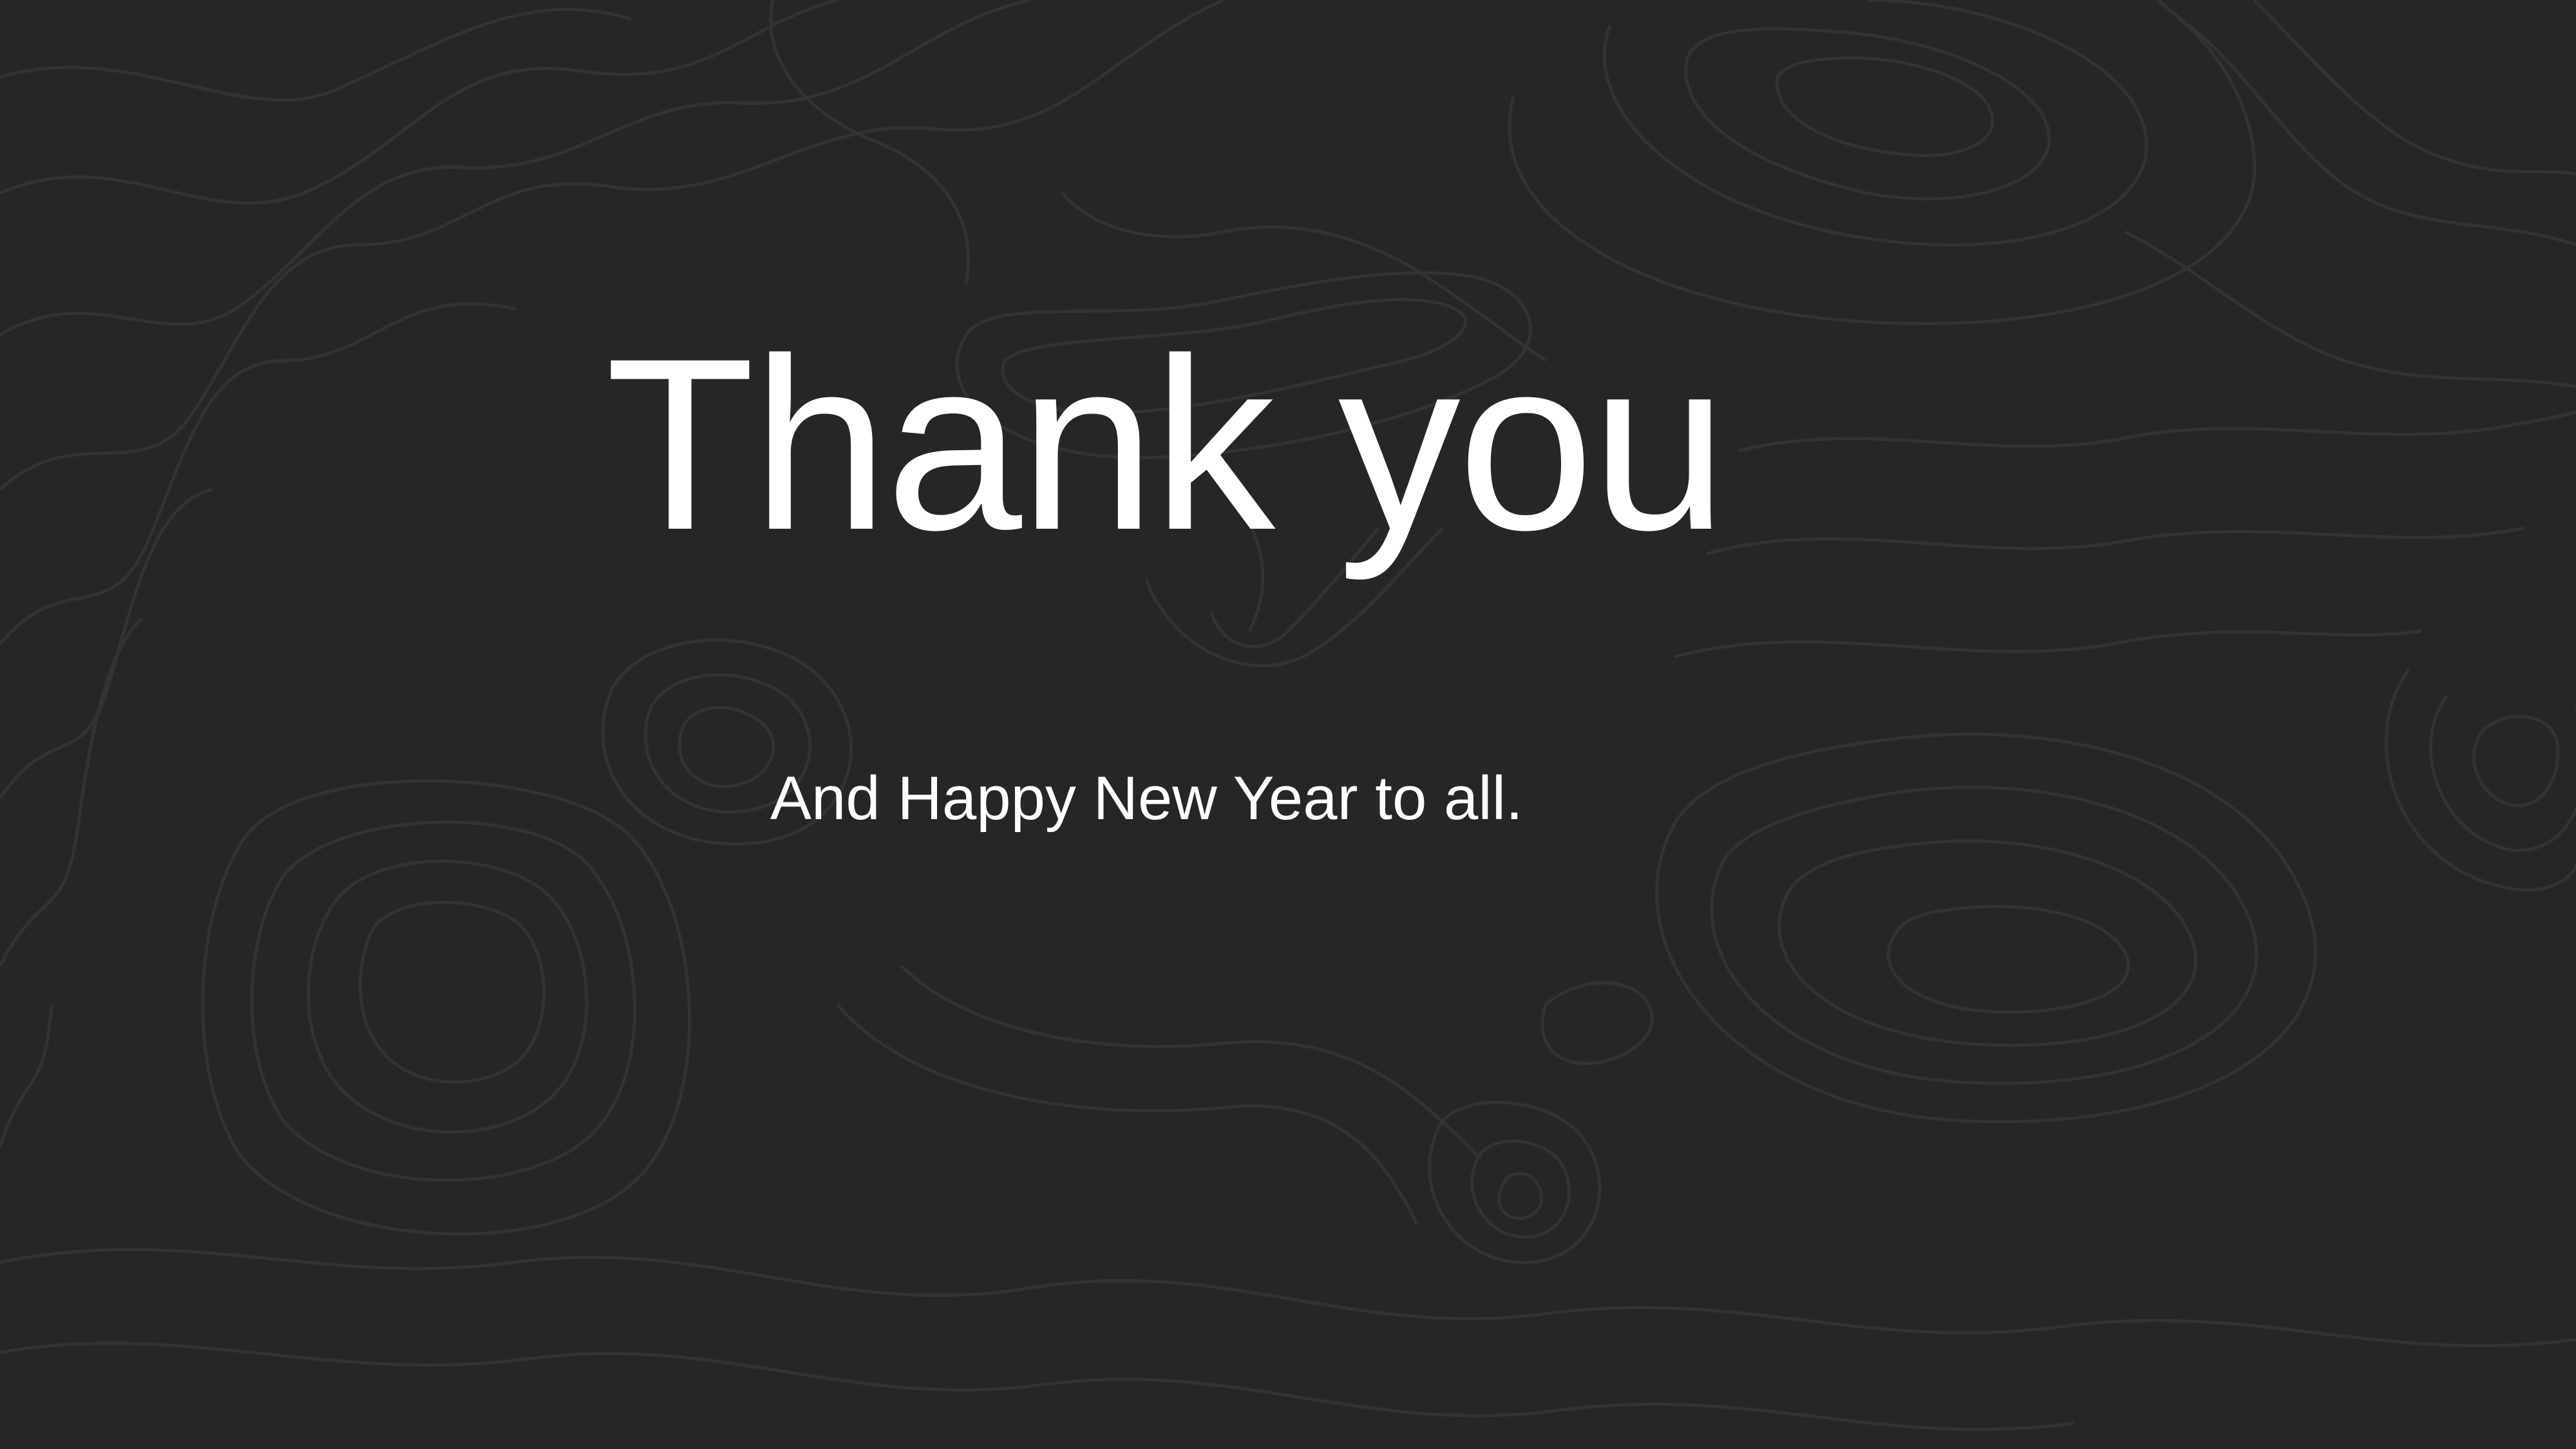 This screenshot has width=2576, height=1449. I want to click on slide-title: Thank you, so click(1166, 444).